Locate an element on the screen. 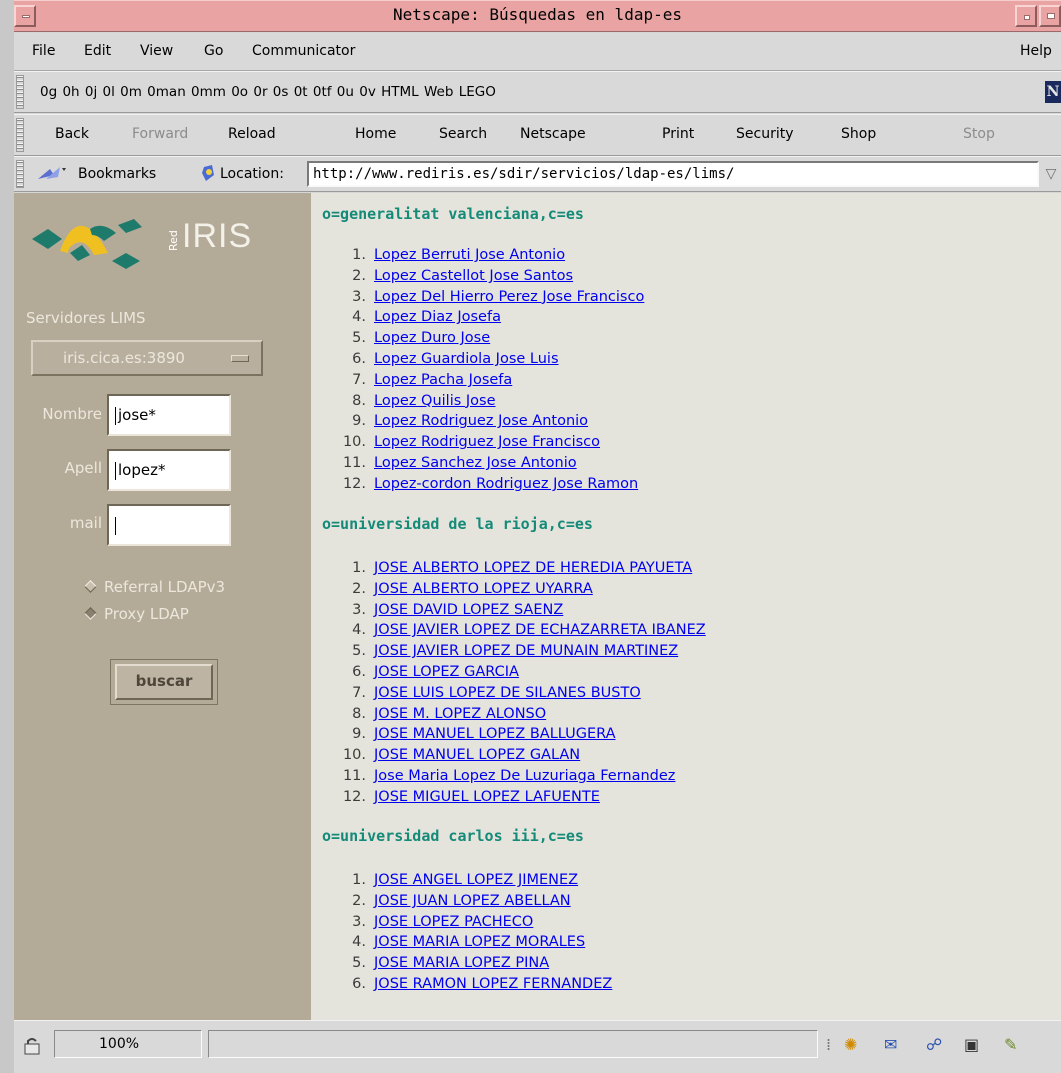  result-link: Lopez Guardiola Jose Luis is located at coordinates (466, 359).